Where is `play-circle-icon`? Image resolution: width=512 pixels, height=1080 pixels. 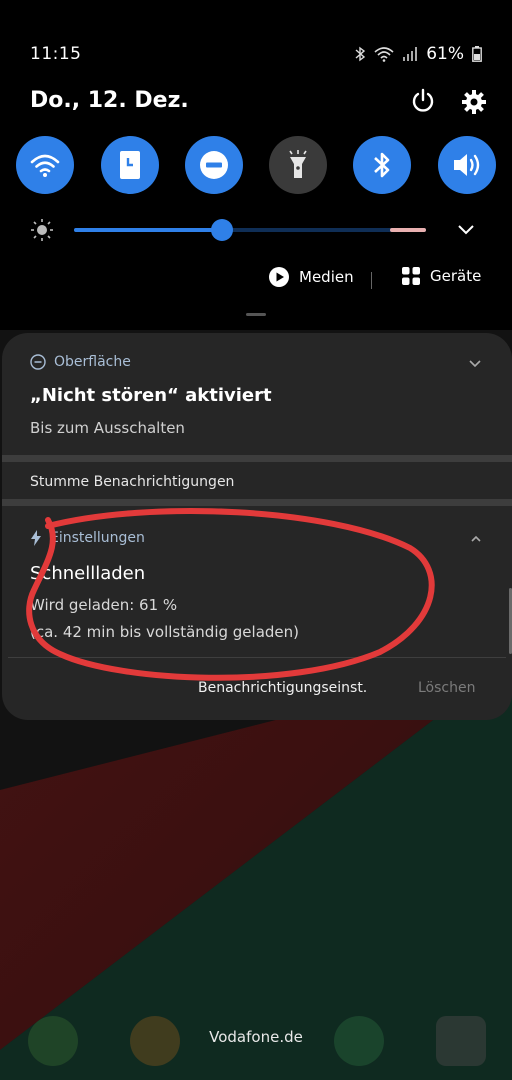 play-circle-icon is located at coordinates (279, 277).